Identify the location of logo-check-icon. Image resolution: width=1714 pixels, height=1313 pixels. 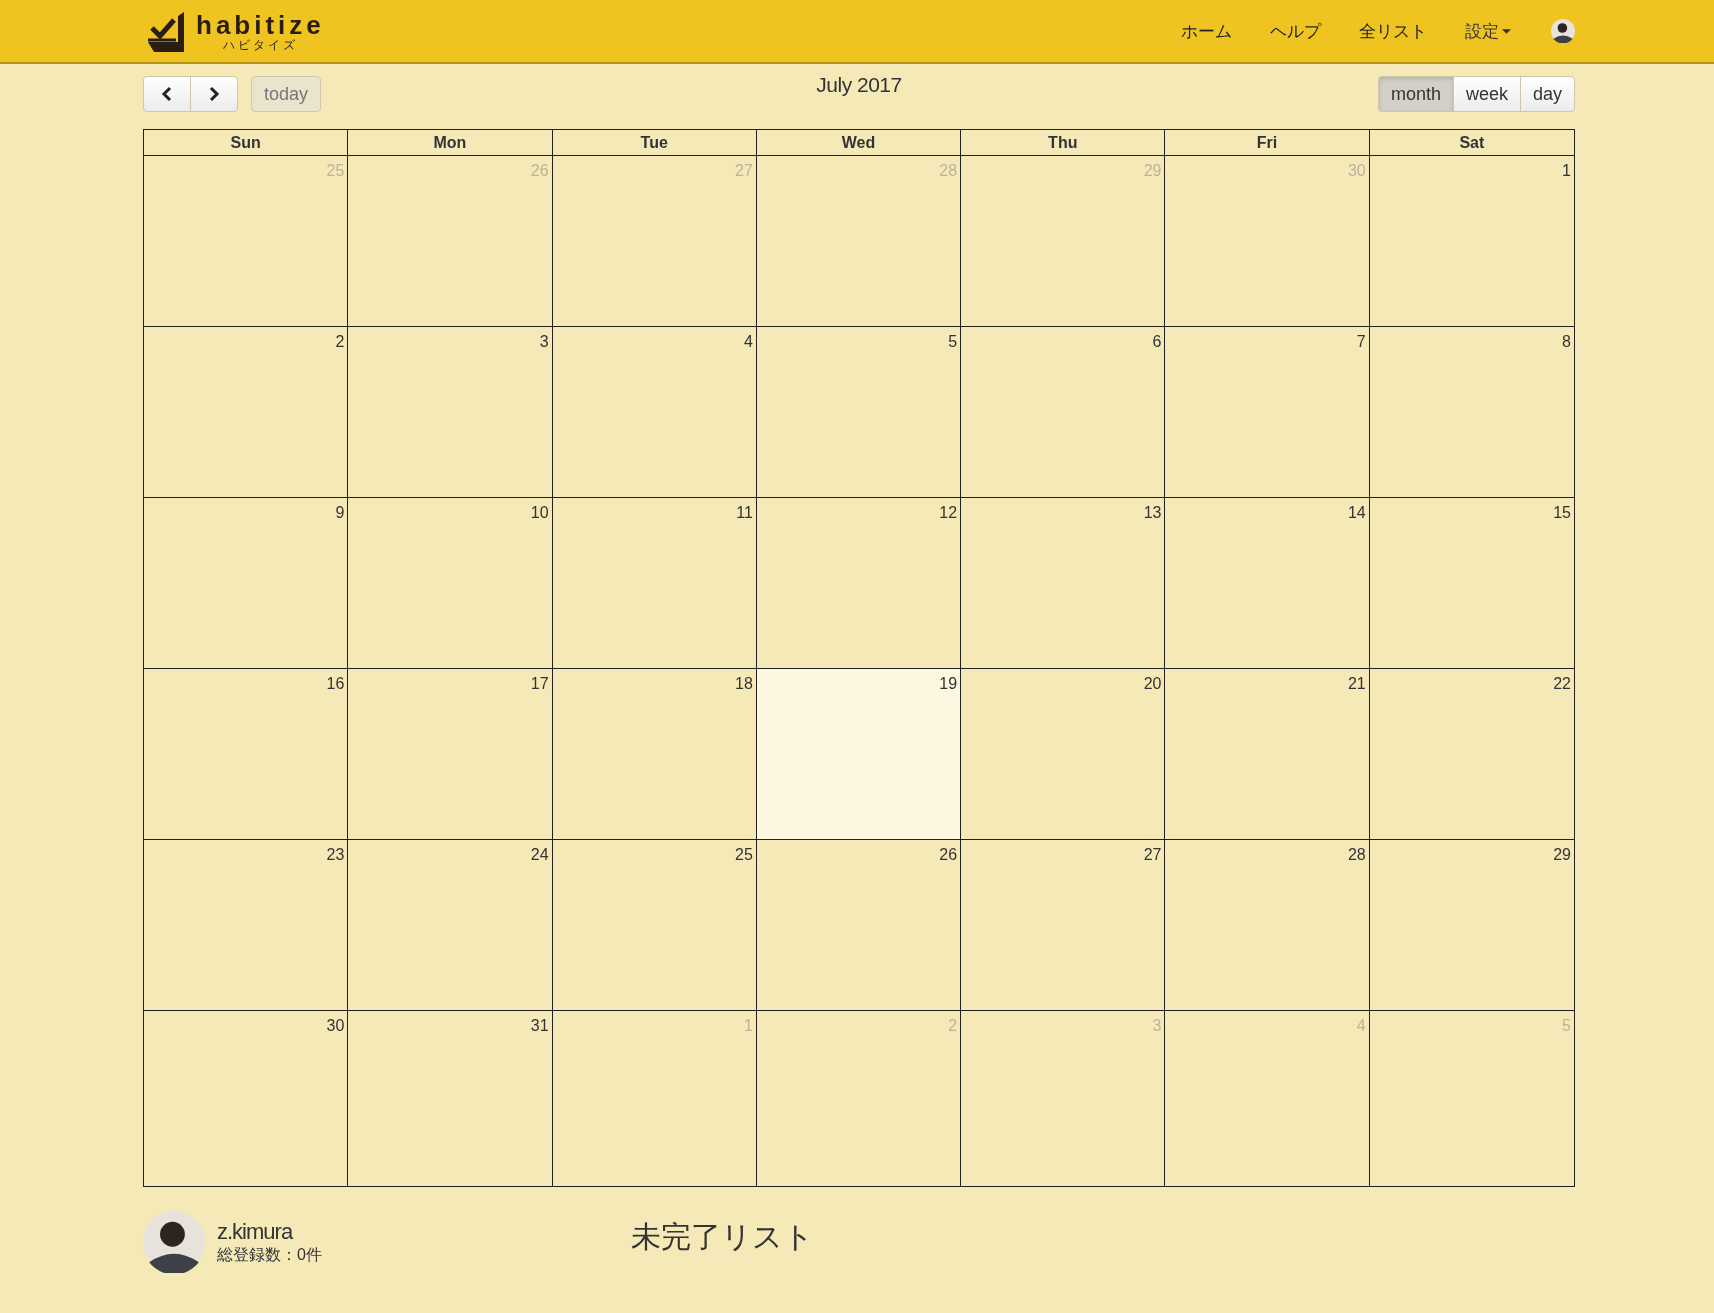
(166, 31).